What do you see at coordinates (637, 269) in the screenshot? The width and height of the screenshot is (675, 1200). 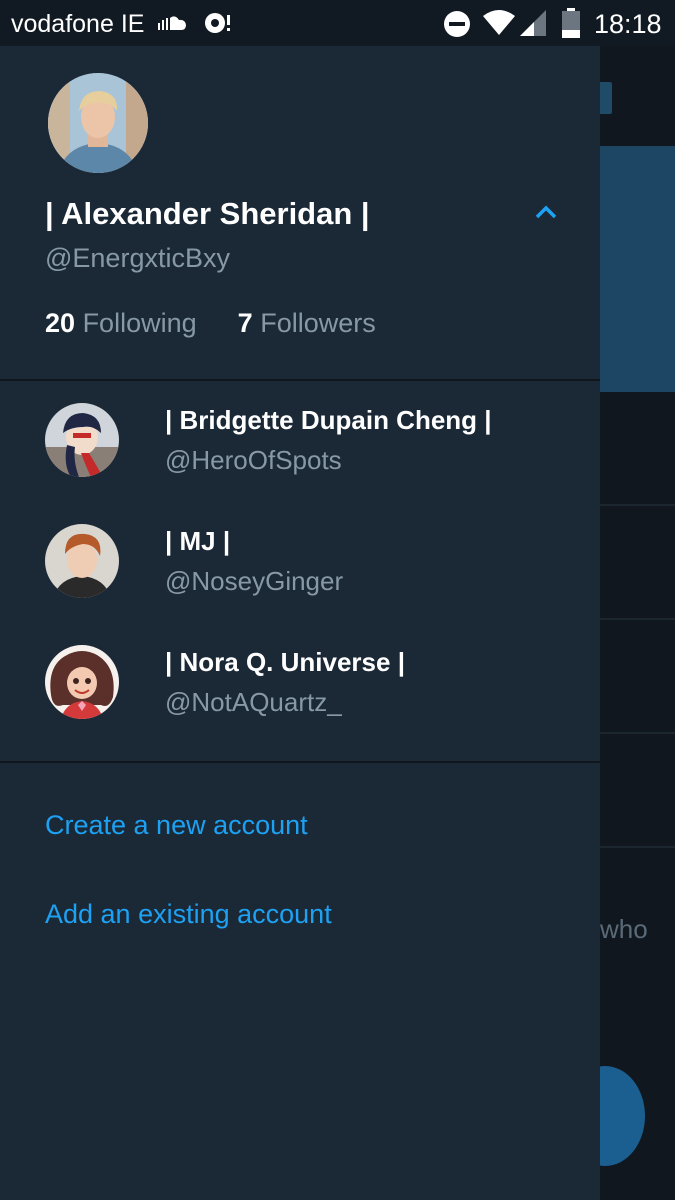 I see `background-header` at bounding box center [637, 269].